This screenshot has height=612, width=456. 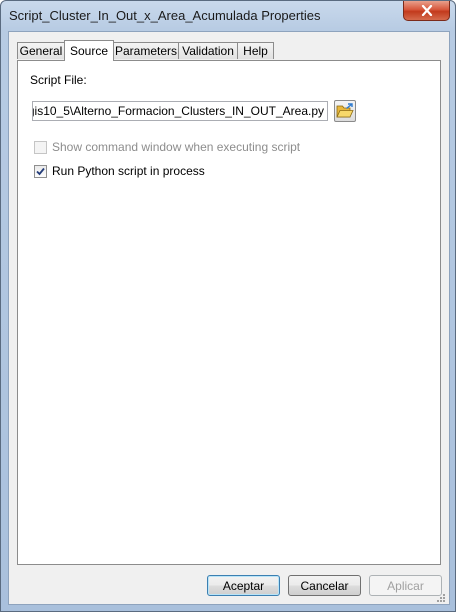 I want to click on close-icon, so click(x=426, y=10).